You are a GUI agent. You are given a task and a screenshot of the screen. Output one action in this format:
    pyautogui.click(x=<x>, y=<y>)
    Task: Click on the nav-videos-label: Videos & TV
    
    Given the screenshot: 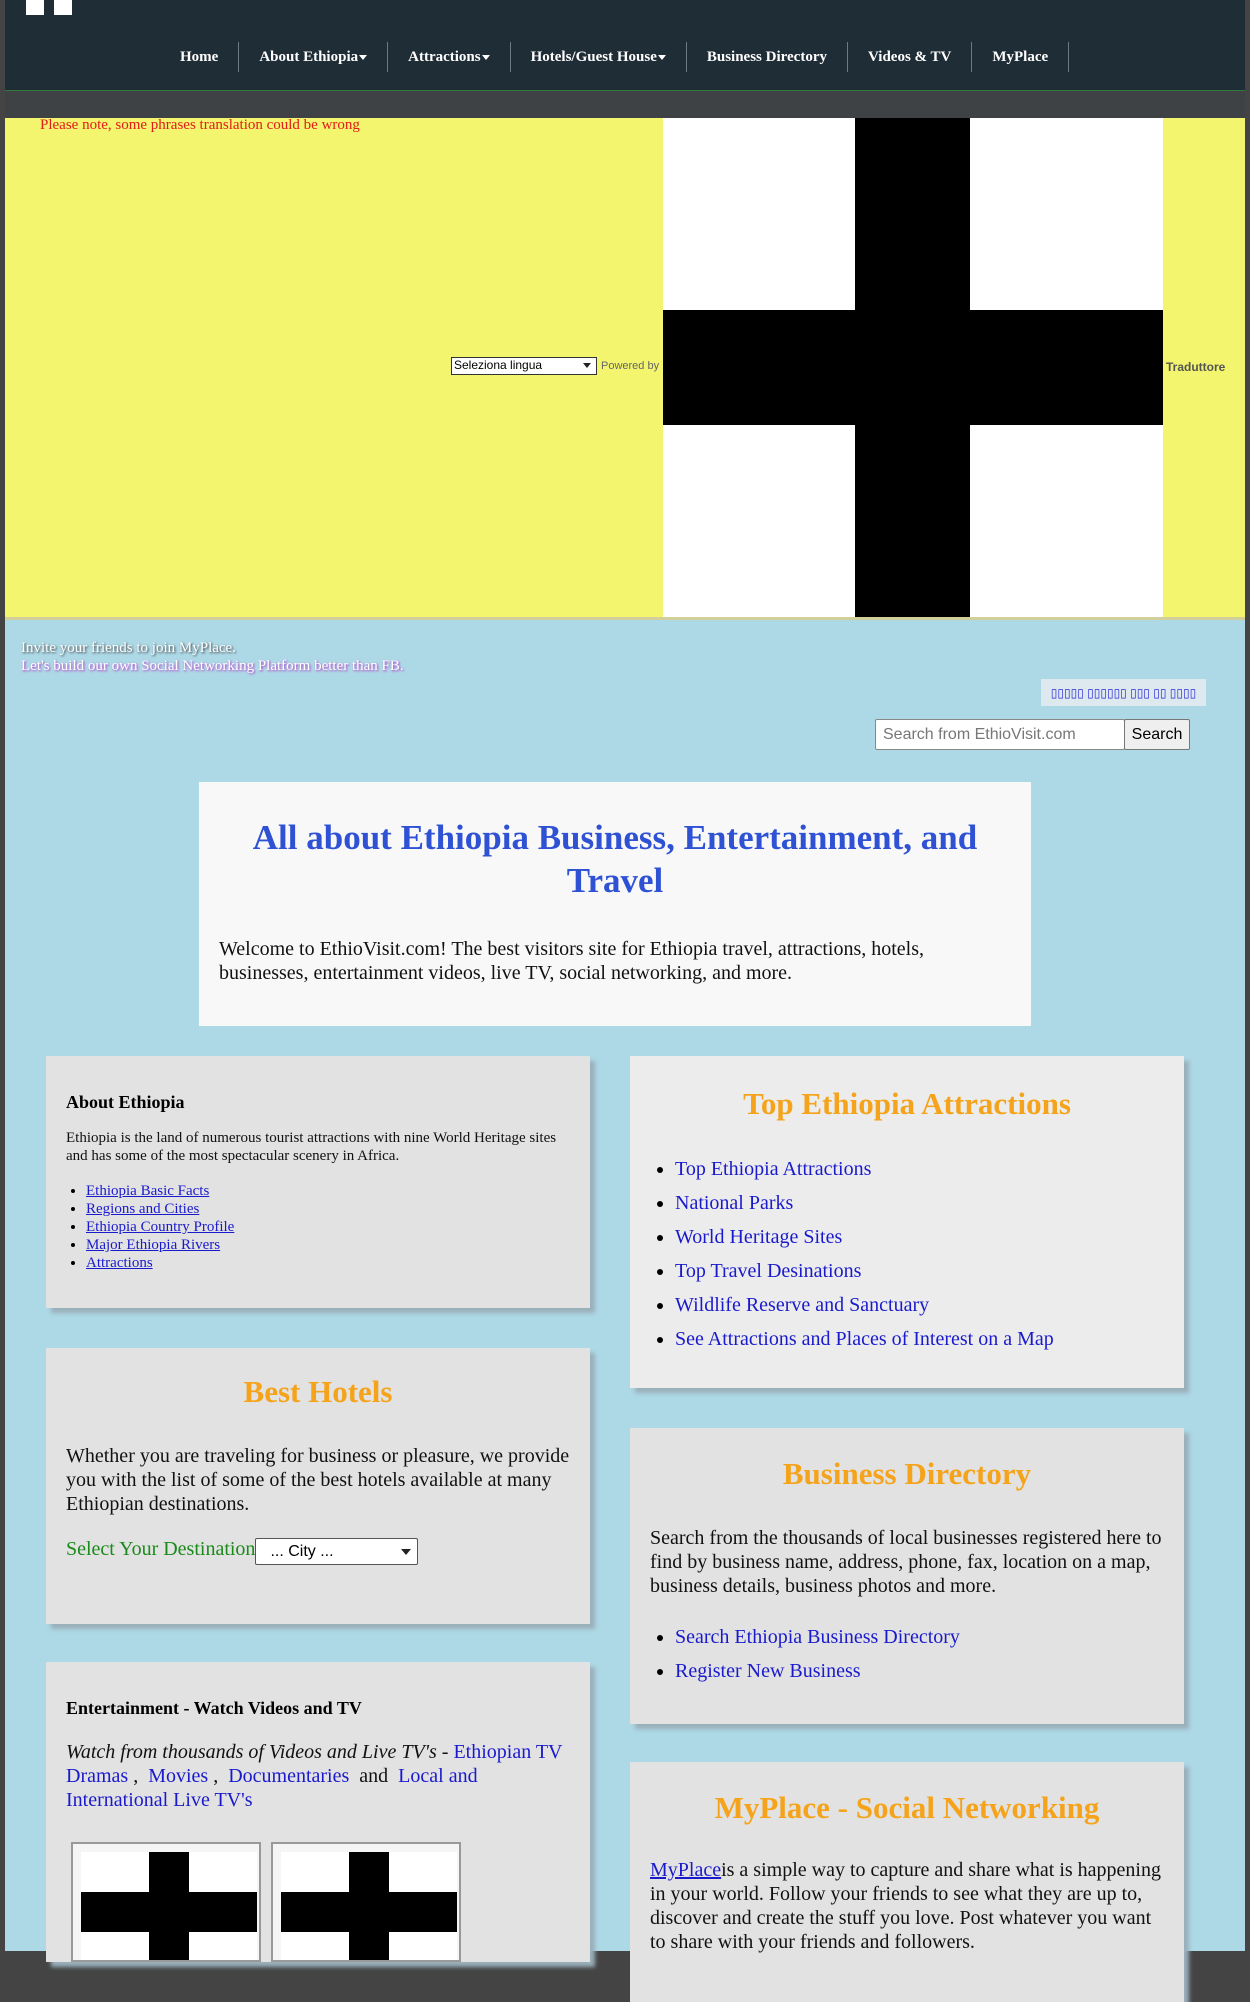 What is the action you would take?
    pyautogui.click(x=910, y=57)
    